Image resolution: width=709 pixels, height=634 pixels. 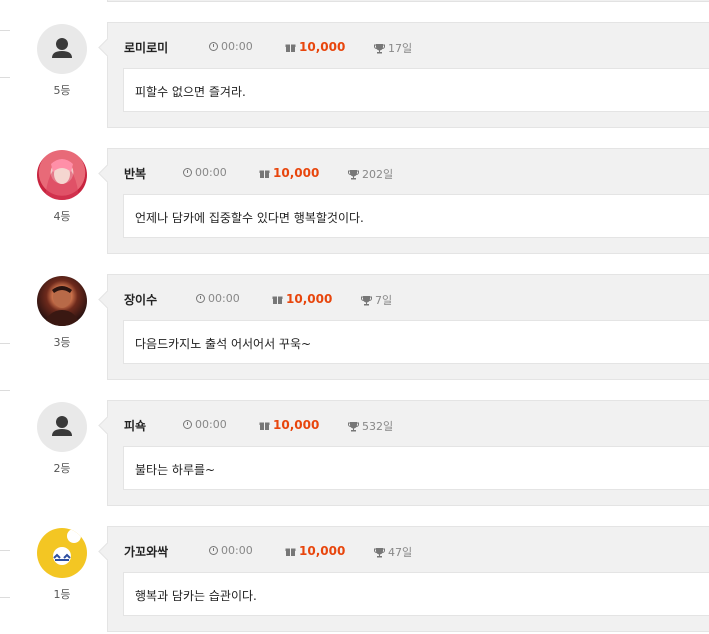 I want to click on comment-card: 피쇽 00:00 10,000 532일 불타는 하루를~, so click(x=408, y=453).